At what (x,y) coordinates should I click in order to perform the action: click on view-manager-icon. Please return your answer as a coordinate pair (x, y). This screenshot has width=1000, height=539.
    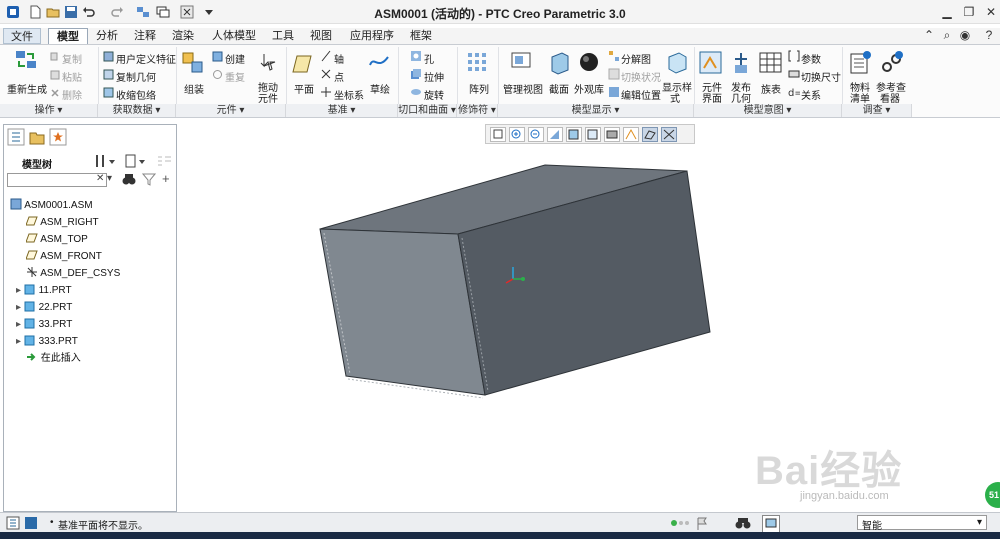
    Looking at the image, I should click on (612, 134).